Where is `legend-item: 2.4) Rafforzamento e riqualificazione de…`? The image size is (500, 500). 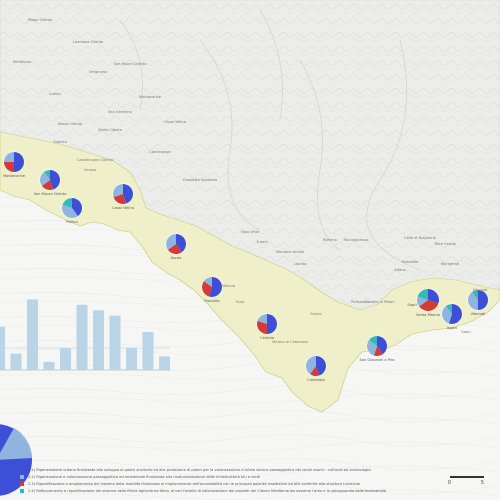 legend-item: 2.4) Rafforzamento e riqualificazione de… is located at coordinates (255, 490).